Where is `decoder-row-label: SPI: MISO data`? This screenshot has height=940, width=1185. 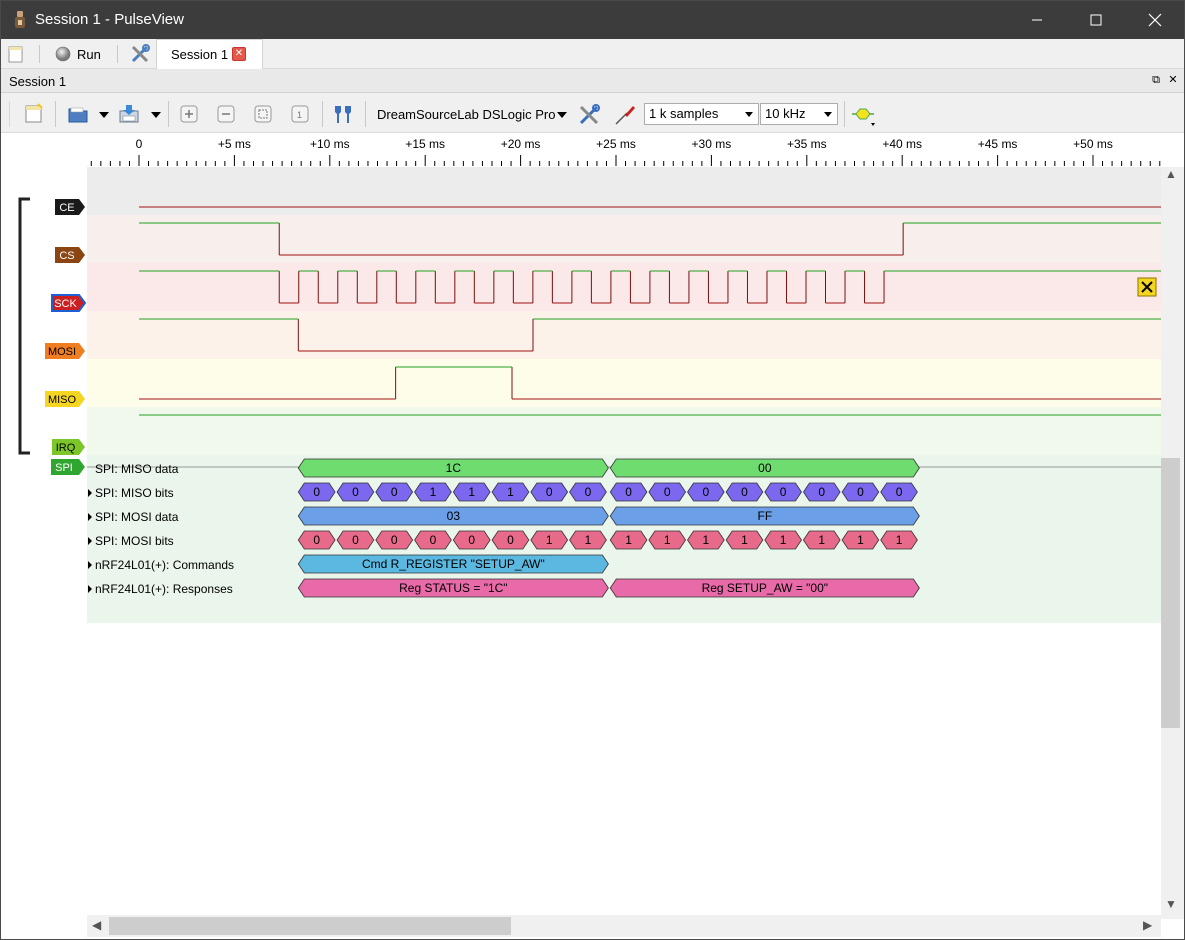 decoder-row-label: SPI: MISO data is located at coordinates (136, 469).